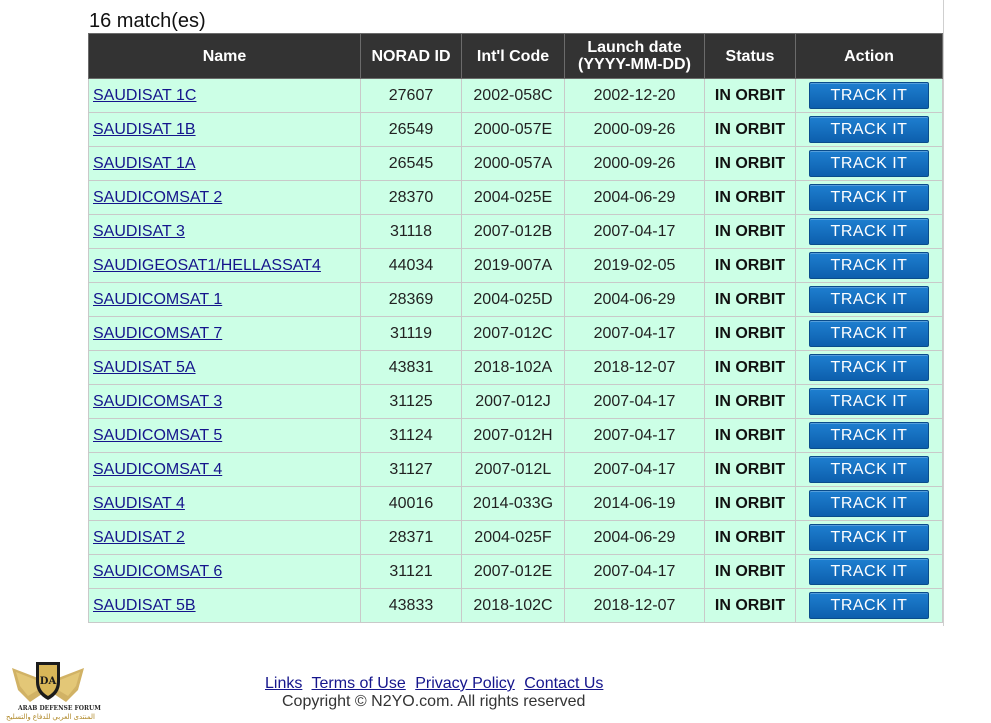  Describe the element at coordinates (224, 469) in the screenshot. I see `cell-name: SAUDICOMSAT 4` at that location.